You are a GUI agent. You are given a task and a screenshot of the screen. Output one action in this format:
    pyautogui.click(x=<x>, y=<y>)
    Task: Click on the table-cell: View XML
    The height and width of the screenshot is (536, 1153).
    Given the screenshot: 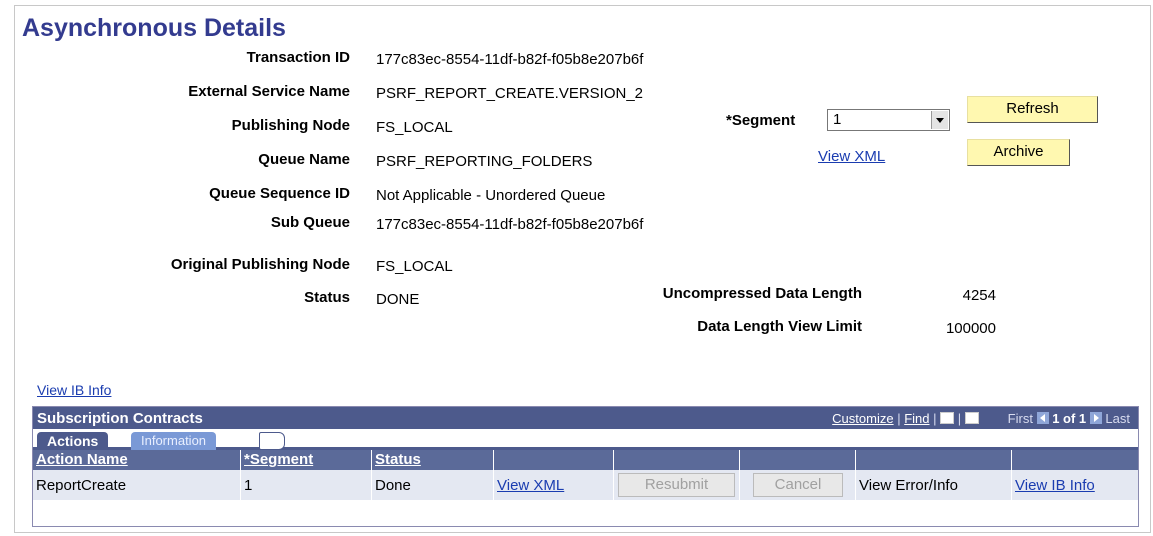 What is the action you would take?
    pyautogui.click(x=553, y=485)
    